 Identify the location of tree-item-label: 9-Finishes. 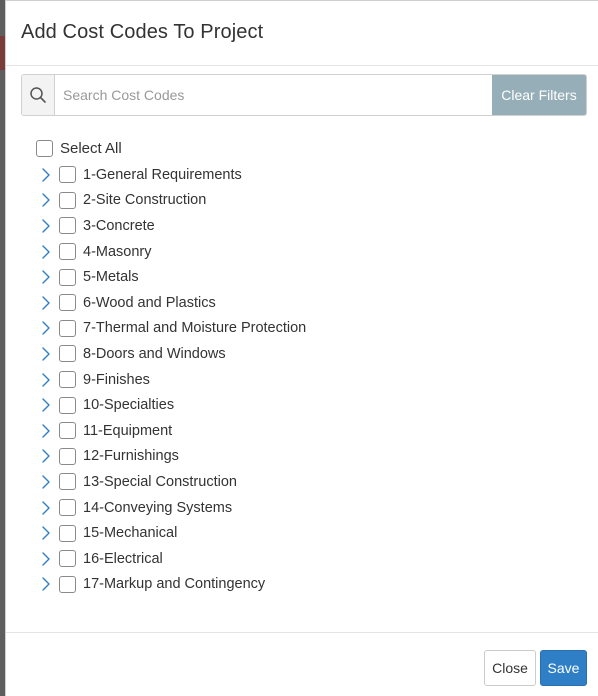
(116, 379).